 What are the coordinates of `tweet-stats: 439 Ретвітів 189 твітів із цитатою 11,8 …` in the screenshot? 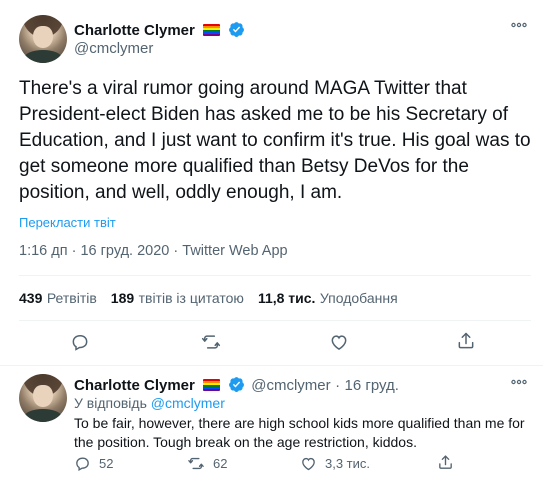 It's located at (208, 299).